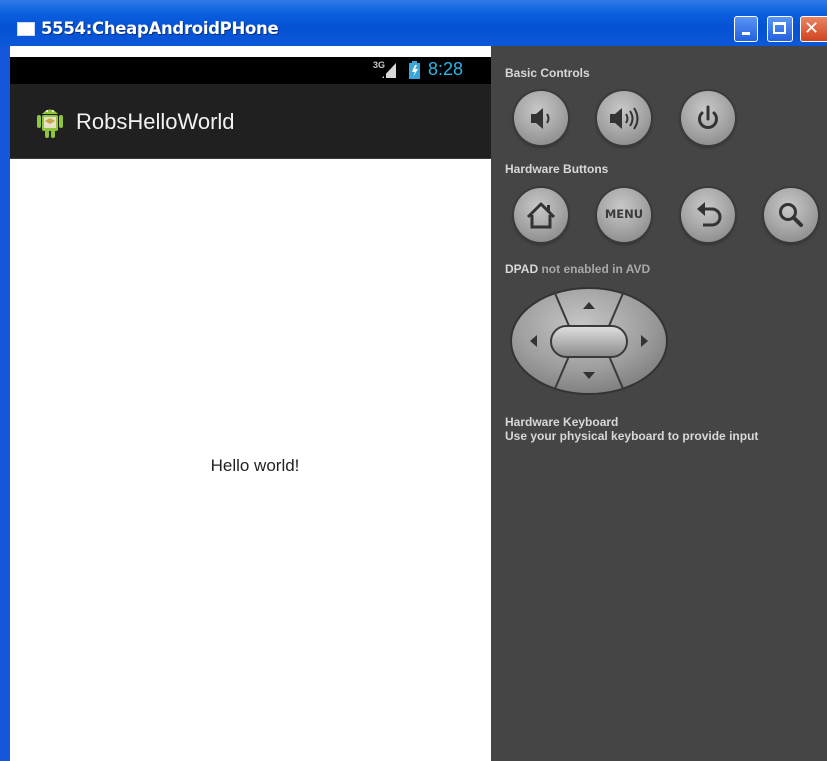 The image size is (827, 761). What do you see at coordinates (746, 33) in the screenshot?
I see `minimize-icon` at bounding box center [746, 33].